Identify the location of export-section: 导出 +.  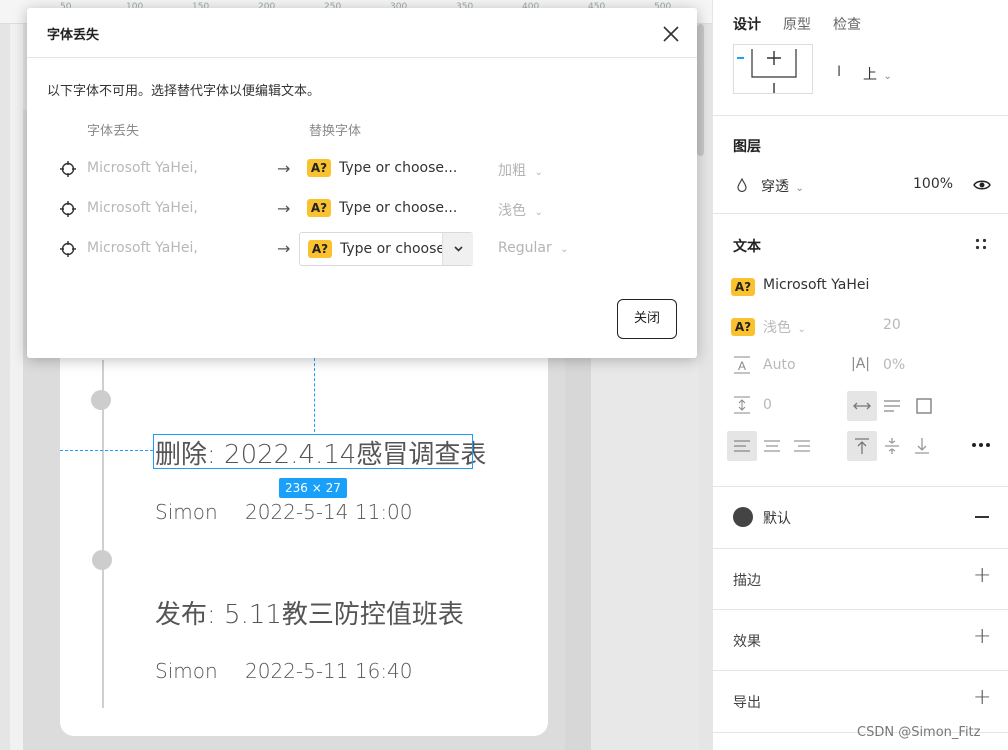
(860, 702).